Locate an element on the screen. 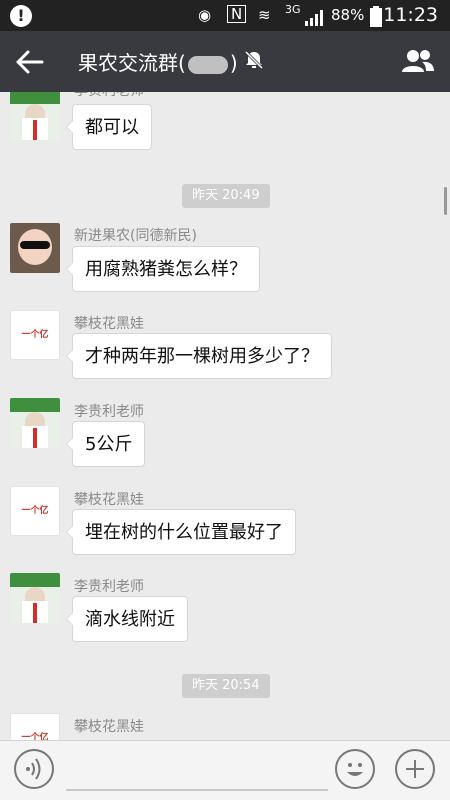 The width and height of the screenshot is (450, 800). input-bar is located at coordinates (225, 770).